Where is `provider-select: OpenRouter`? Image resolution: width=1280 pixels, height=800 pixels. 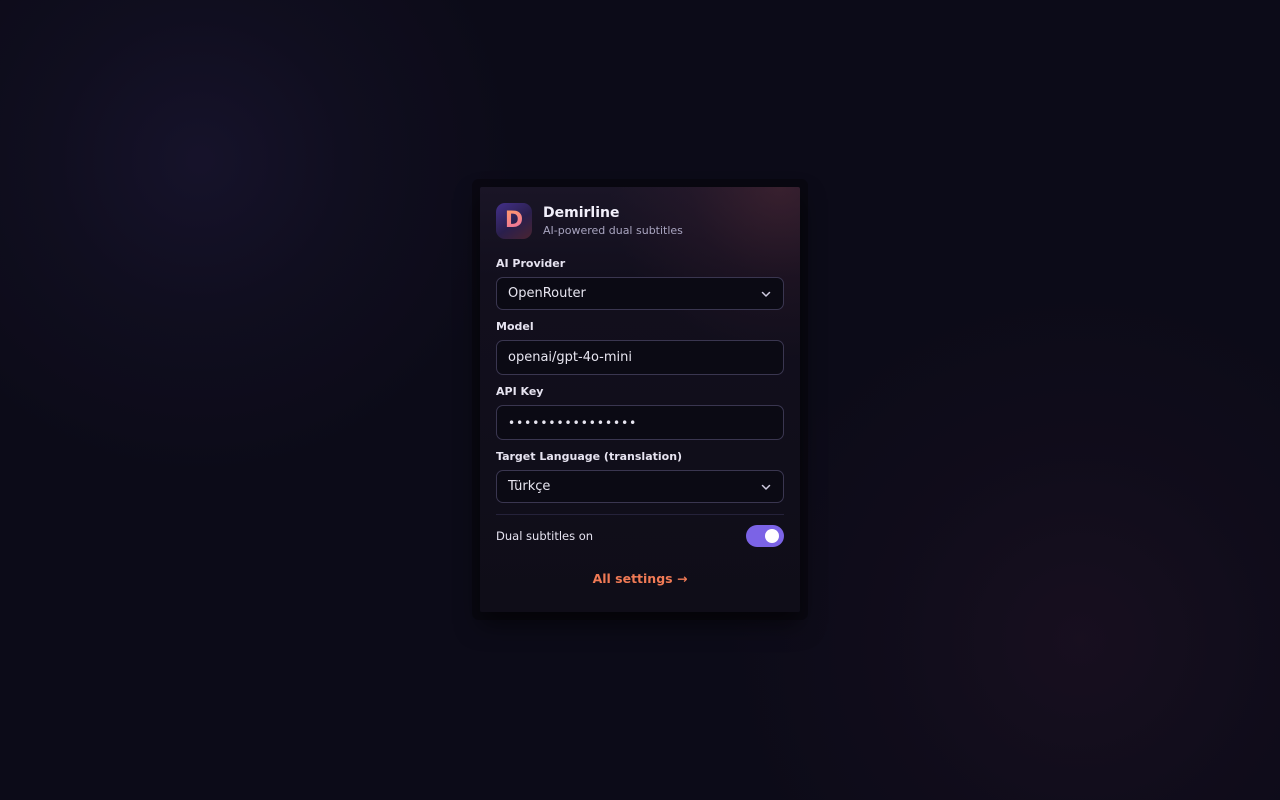 provider-select: OpenRouter is located at coordinates (640, 293).